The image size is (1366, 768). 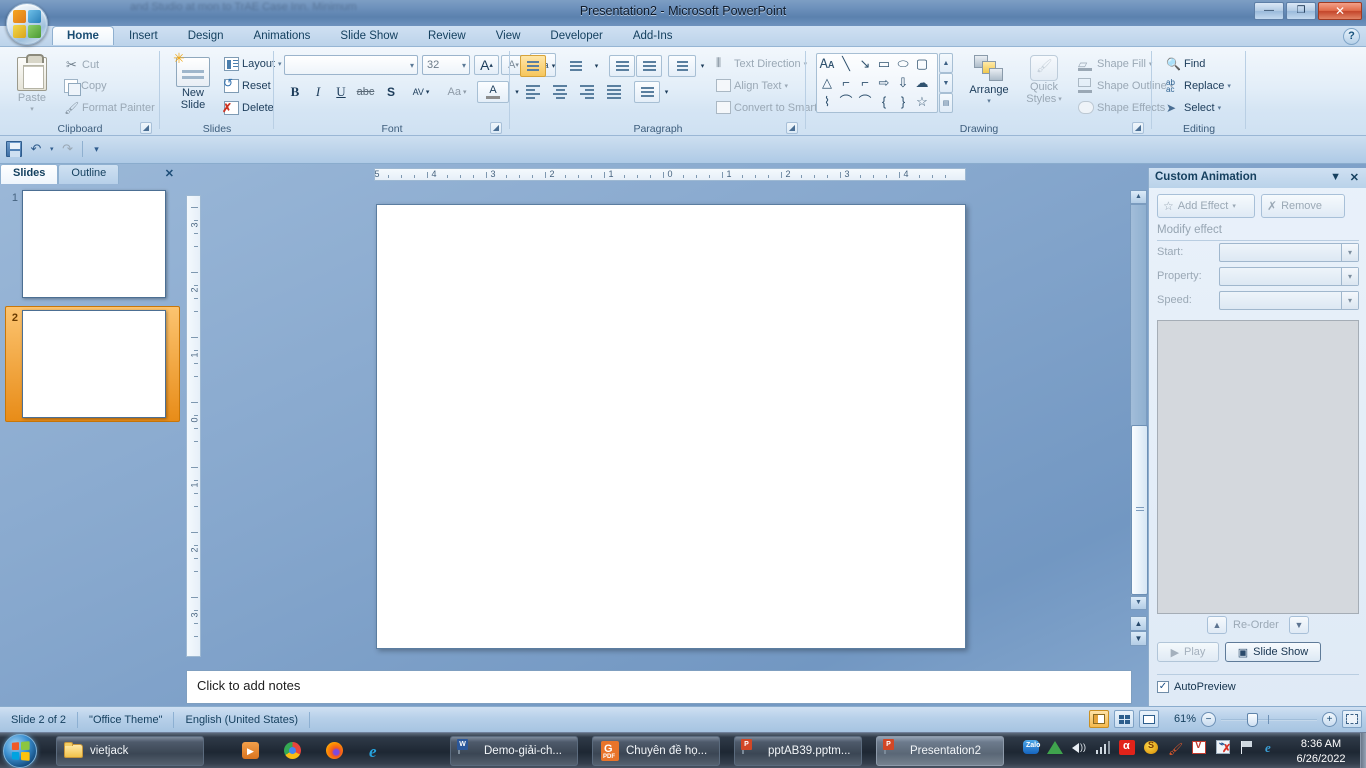 What do you see at coordinates (865, 63) in the screenshot?
I see `shape-arrow-icon: ↘` at bounding box center [865, 63].